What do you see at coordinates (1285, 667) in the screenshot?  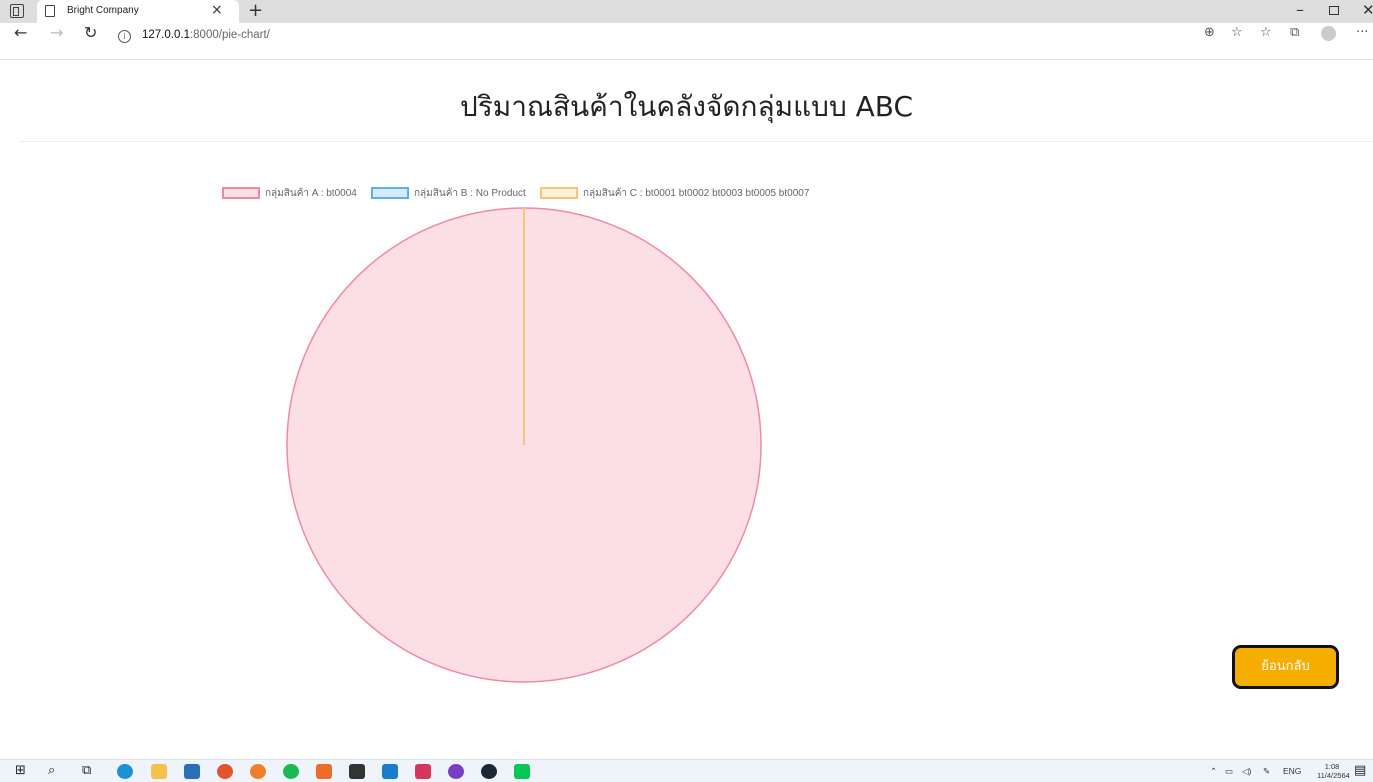 I see `back-button: ย้อนกลับ` at bounding box center [1285, 667].